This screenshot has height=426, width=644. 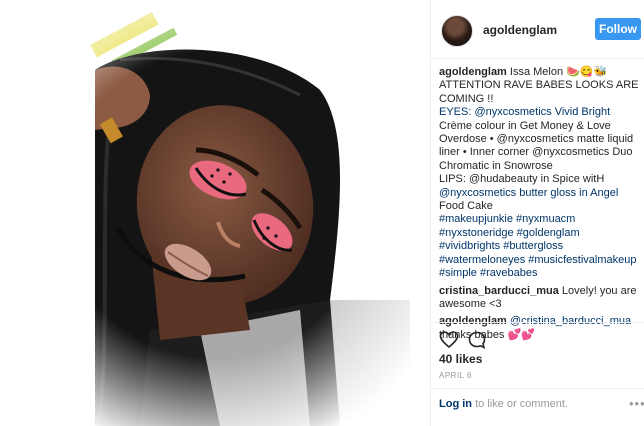 I want to click on hashtag-line: #makeupjunkie #nyxmuacm, so click(x=540, y=219).